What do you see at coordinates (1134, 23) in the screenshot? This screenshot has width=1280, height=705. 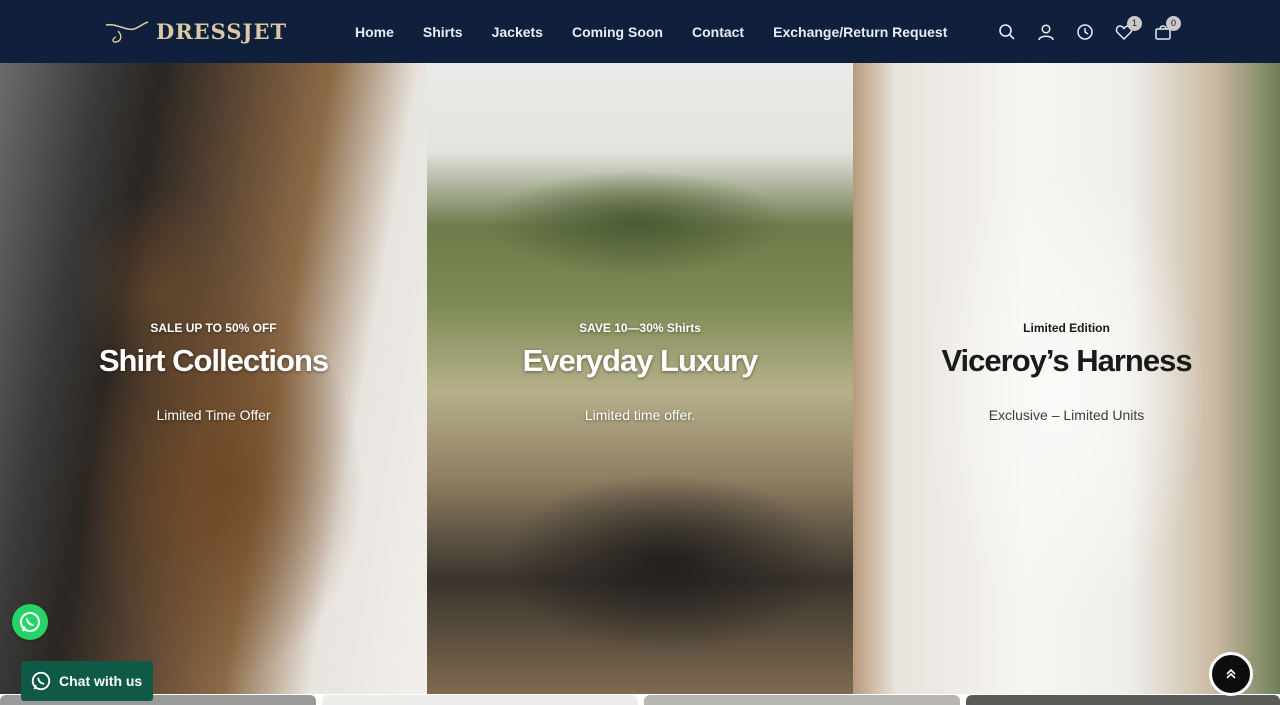 I see `wishlist-count-badge: 1` at bounding box center [1134, 23].